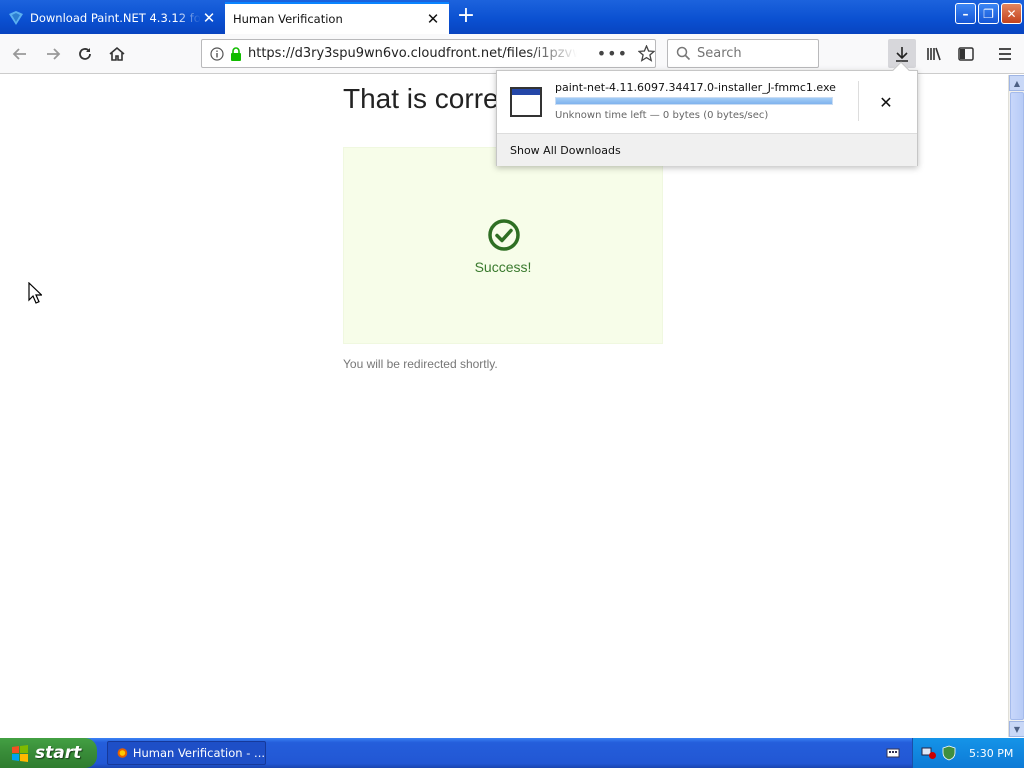 The height and width of the screenshot is (768, 1024). I want to click on success-message: Success!, so click(503, 267).